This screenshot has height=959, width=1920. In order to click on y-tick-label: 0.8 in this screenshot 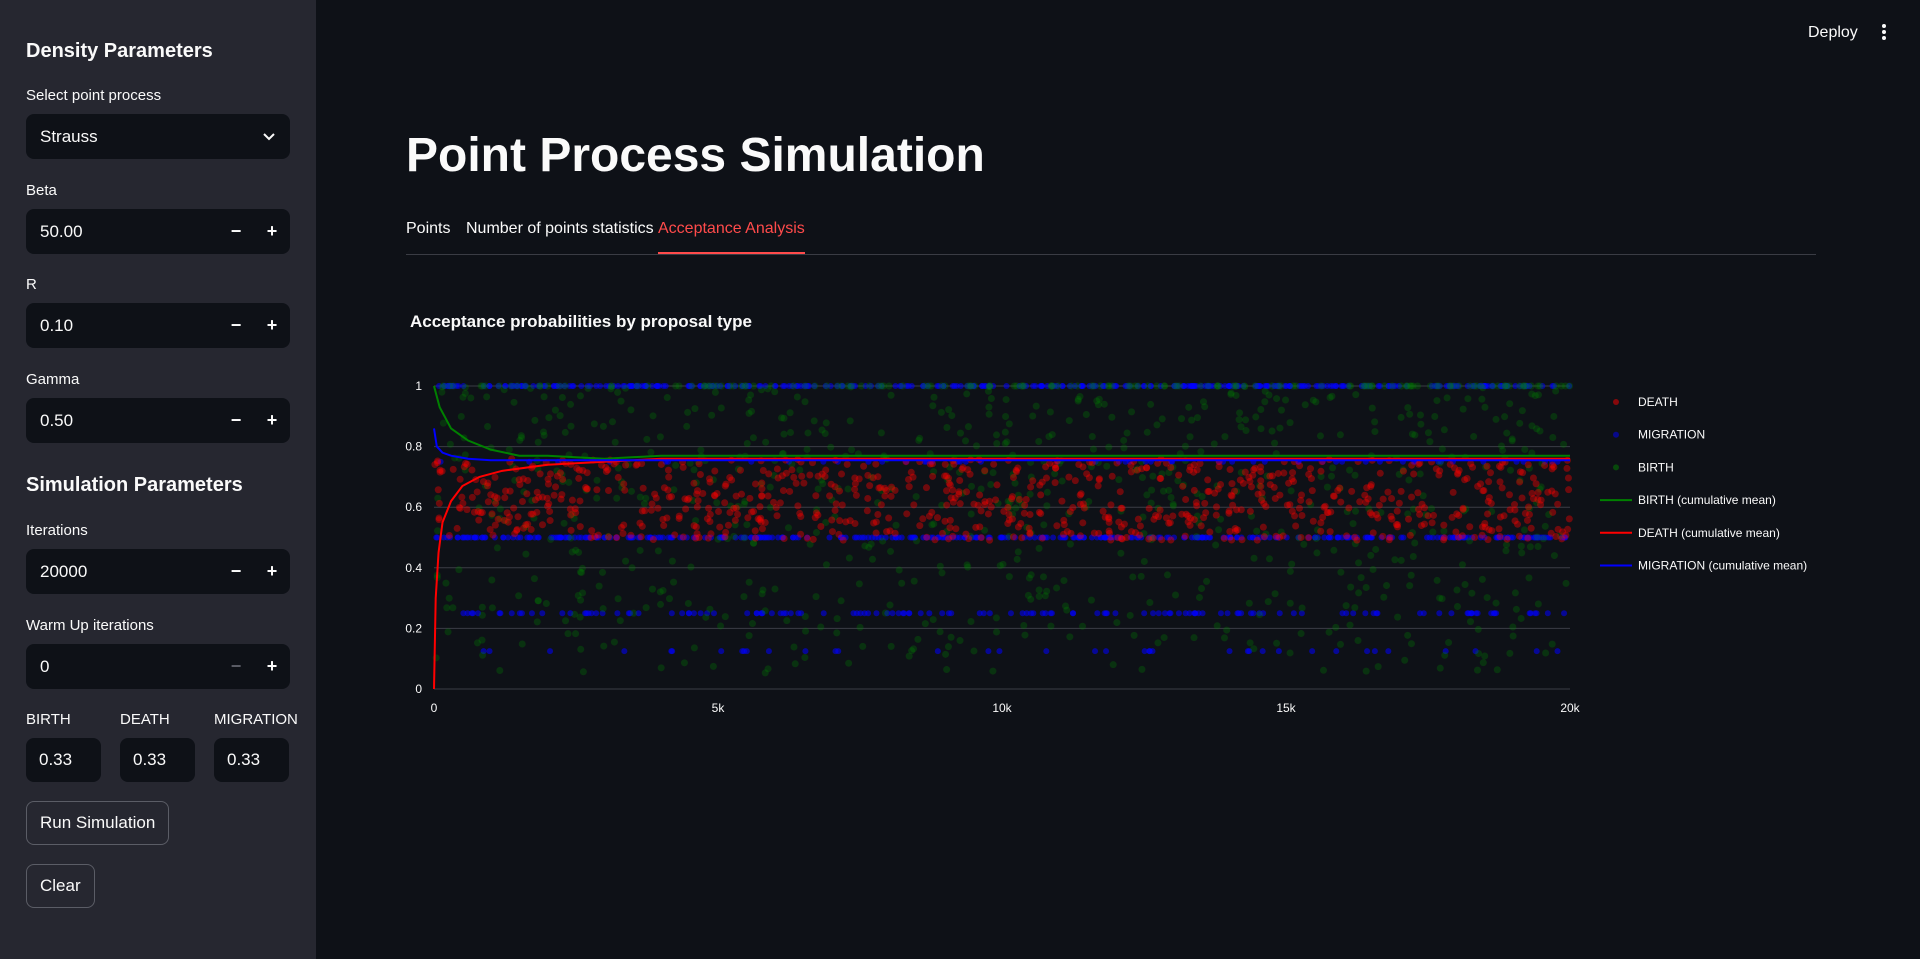, I will do `click(413, 447)`.